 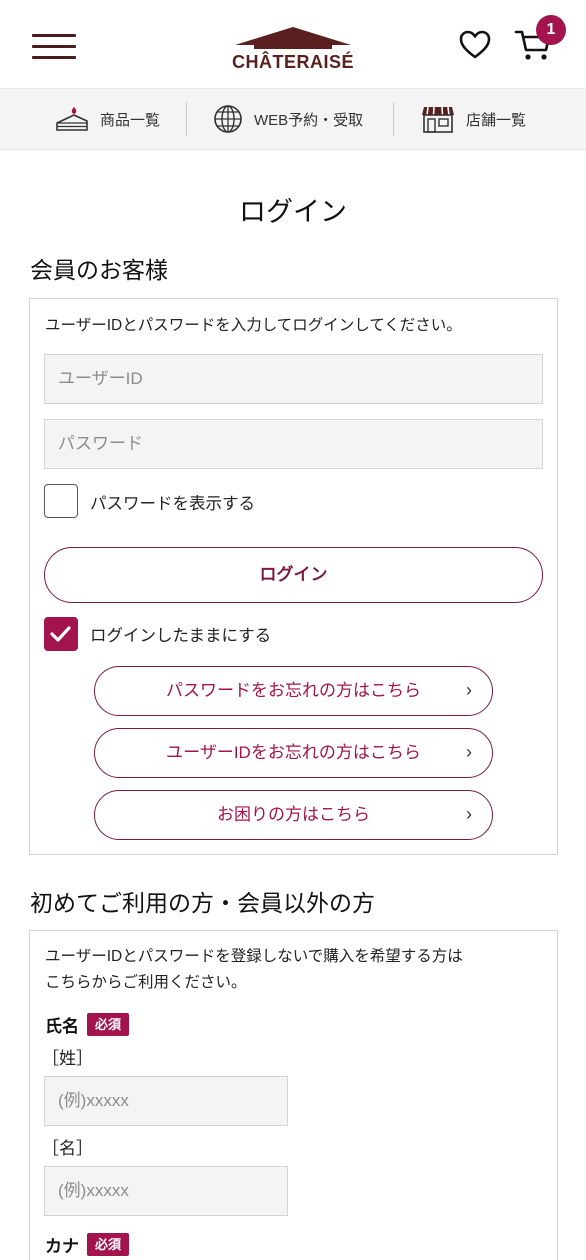 I want to click on first-name-input, so click(x=172, y=1191).